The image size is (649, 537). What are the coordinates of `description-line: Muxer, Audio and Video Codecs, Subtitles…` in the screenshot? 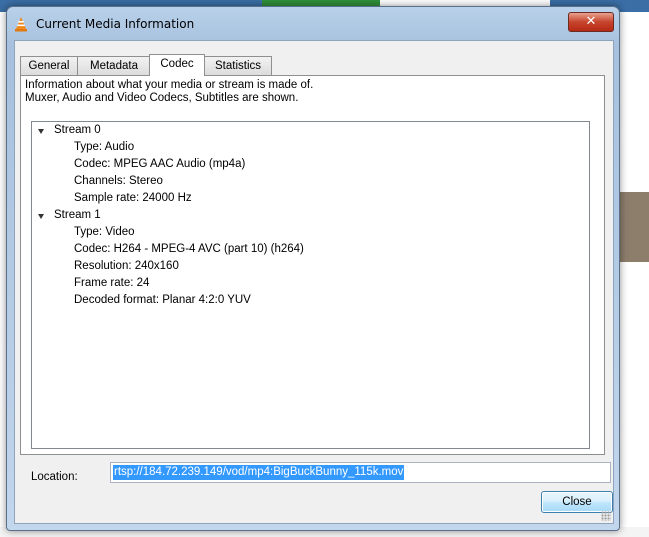 It's located at (162, 98).